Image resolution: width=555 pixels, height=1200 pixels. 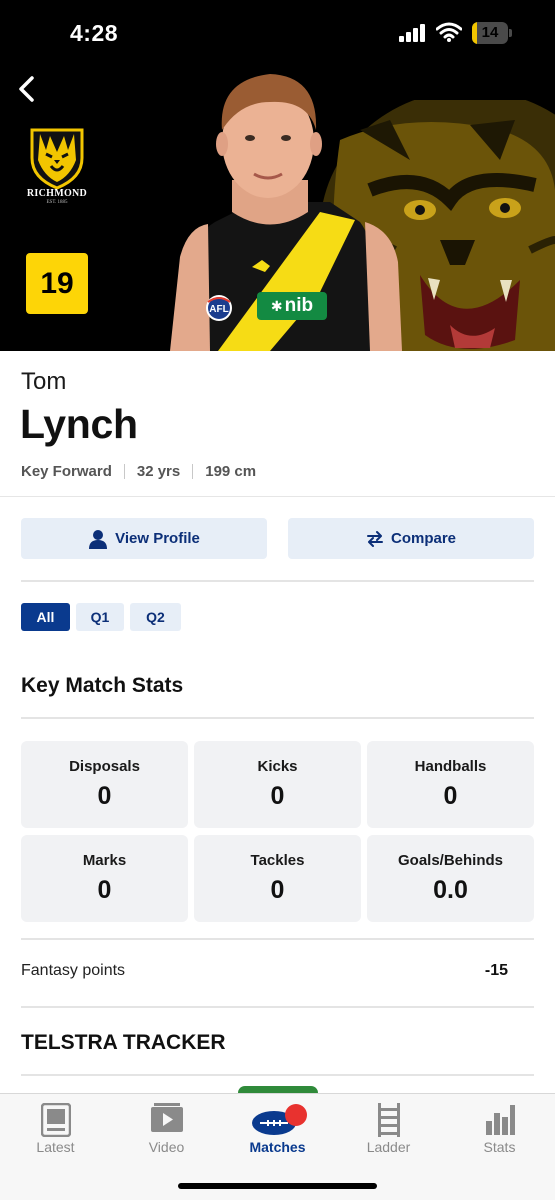 What do you see at coordinates (500, 1120) in the screenshot?
I see `bar-chart-icon` at bounding box center [500, 1120].